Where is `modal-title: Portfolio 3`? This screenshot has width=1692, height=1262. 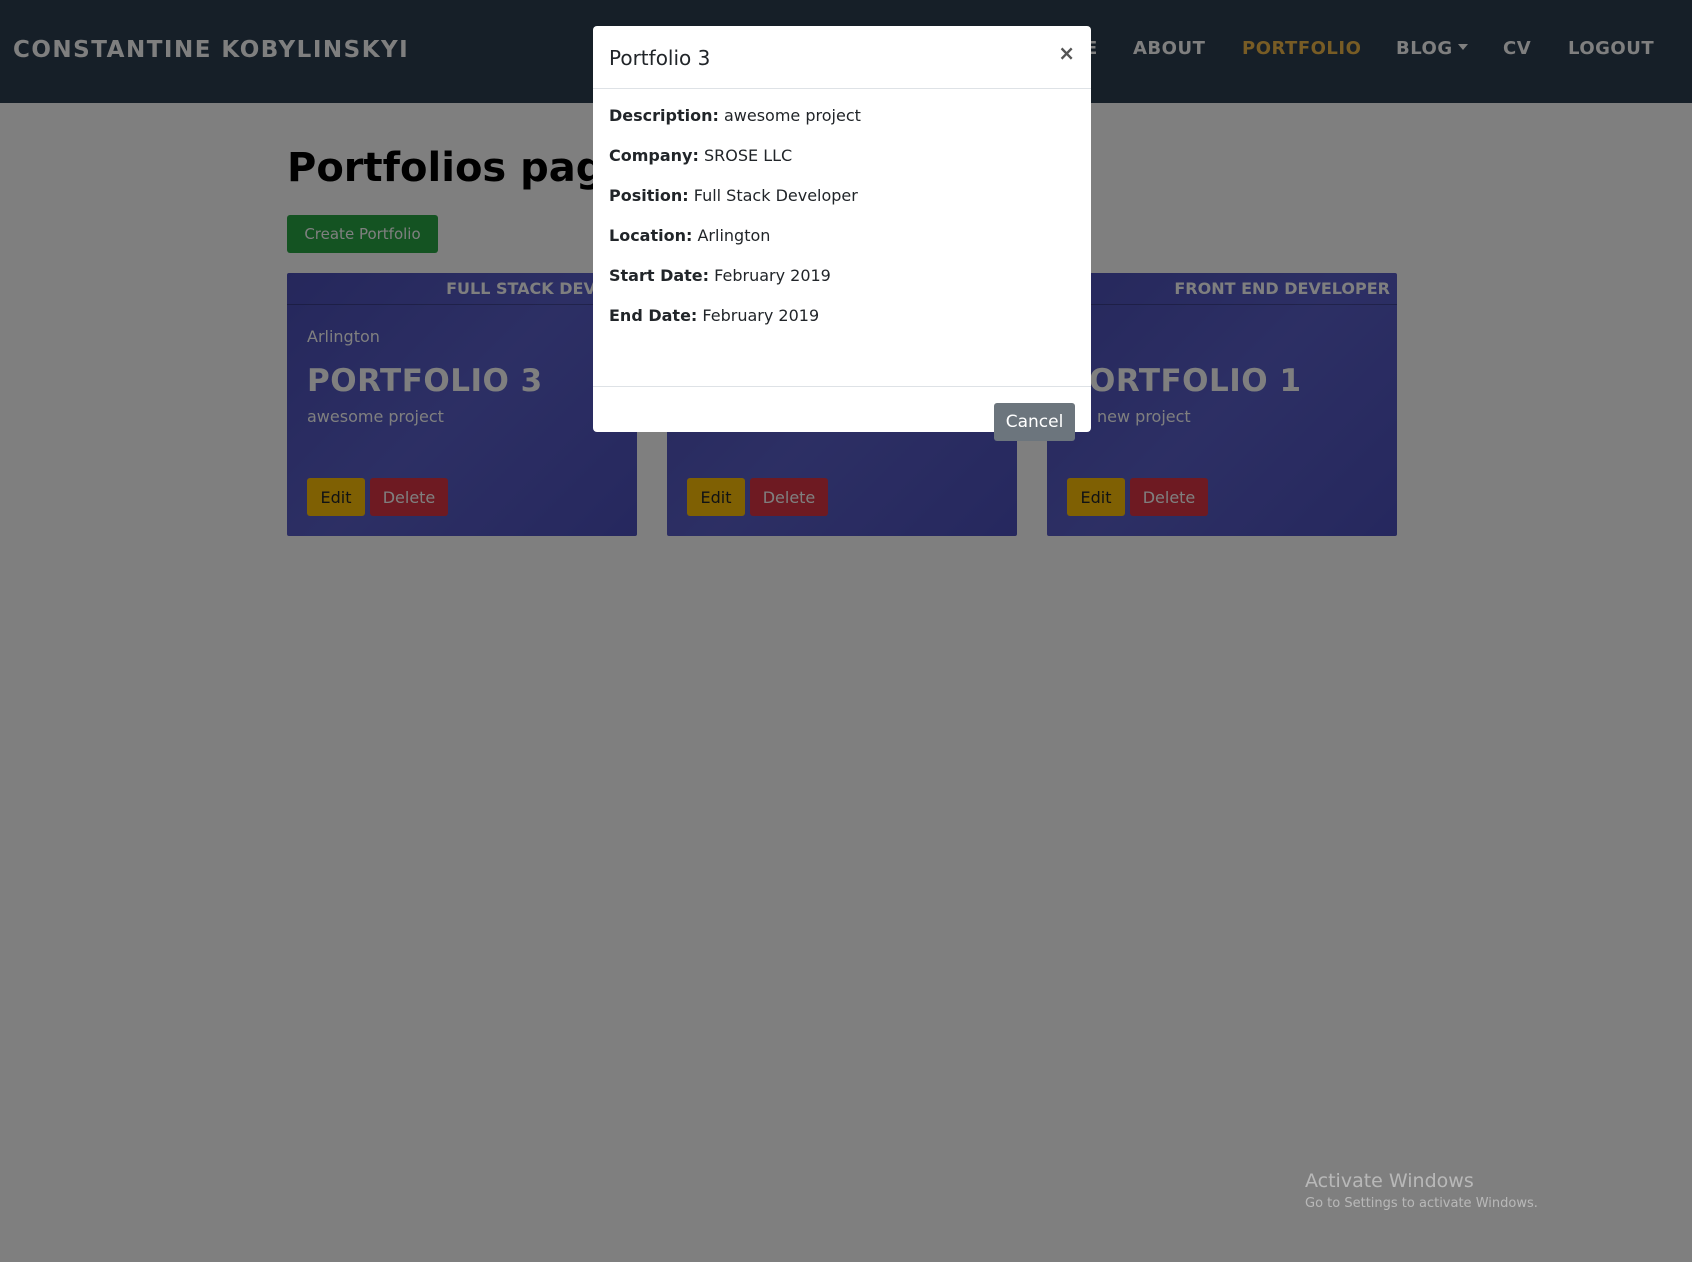 modal-title: Portfolio 3 is located at coordinates (660, 58).